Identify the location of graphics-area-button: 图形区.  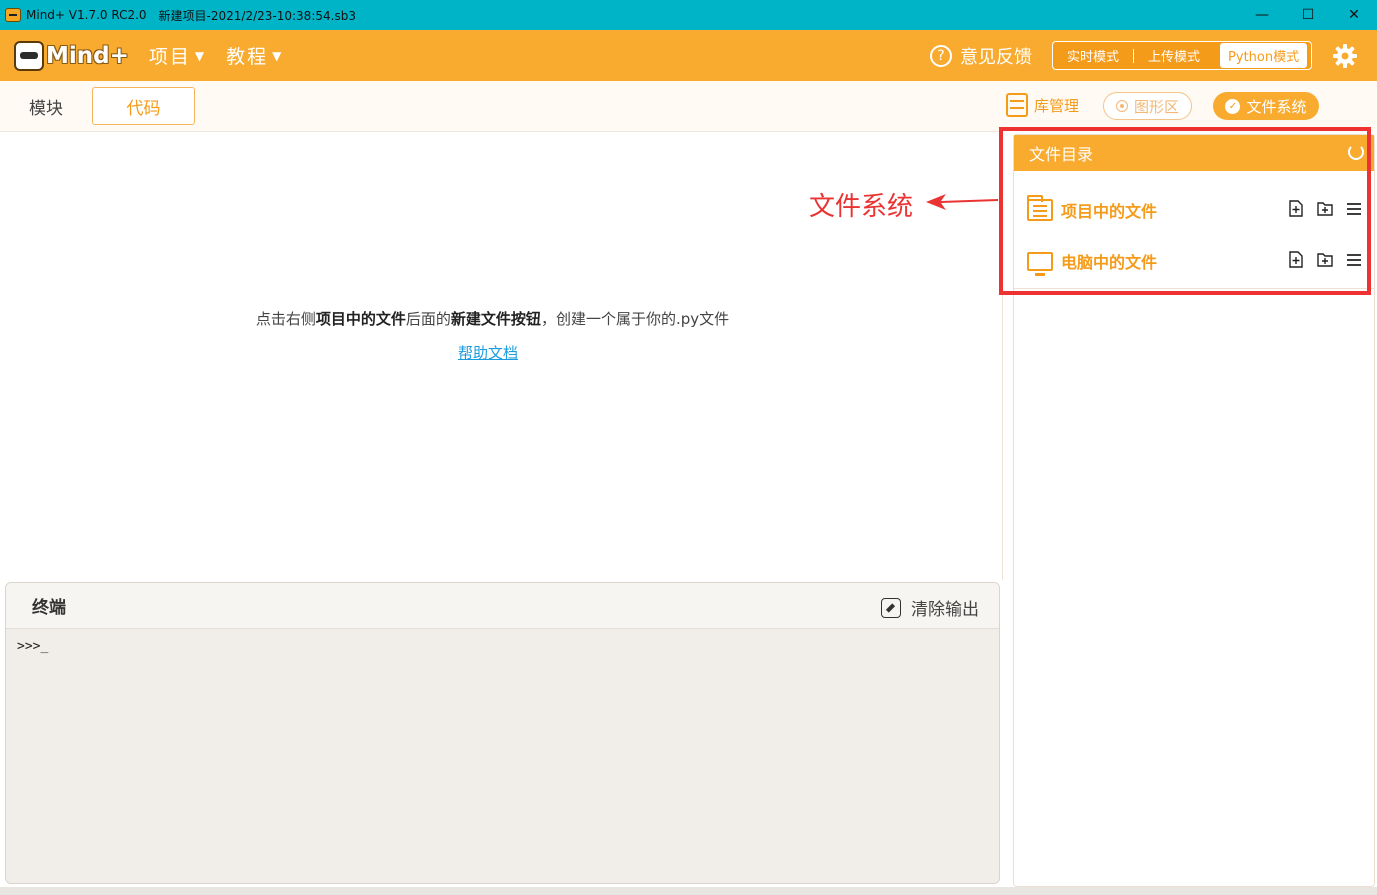
(1147, 106).